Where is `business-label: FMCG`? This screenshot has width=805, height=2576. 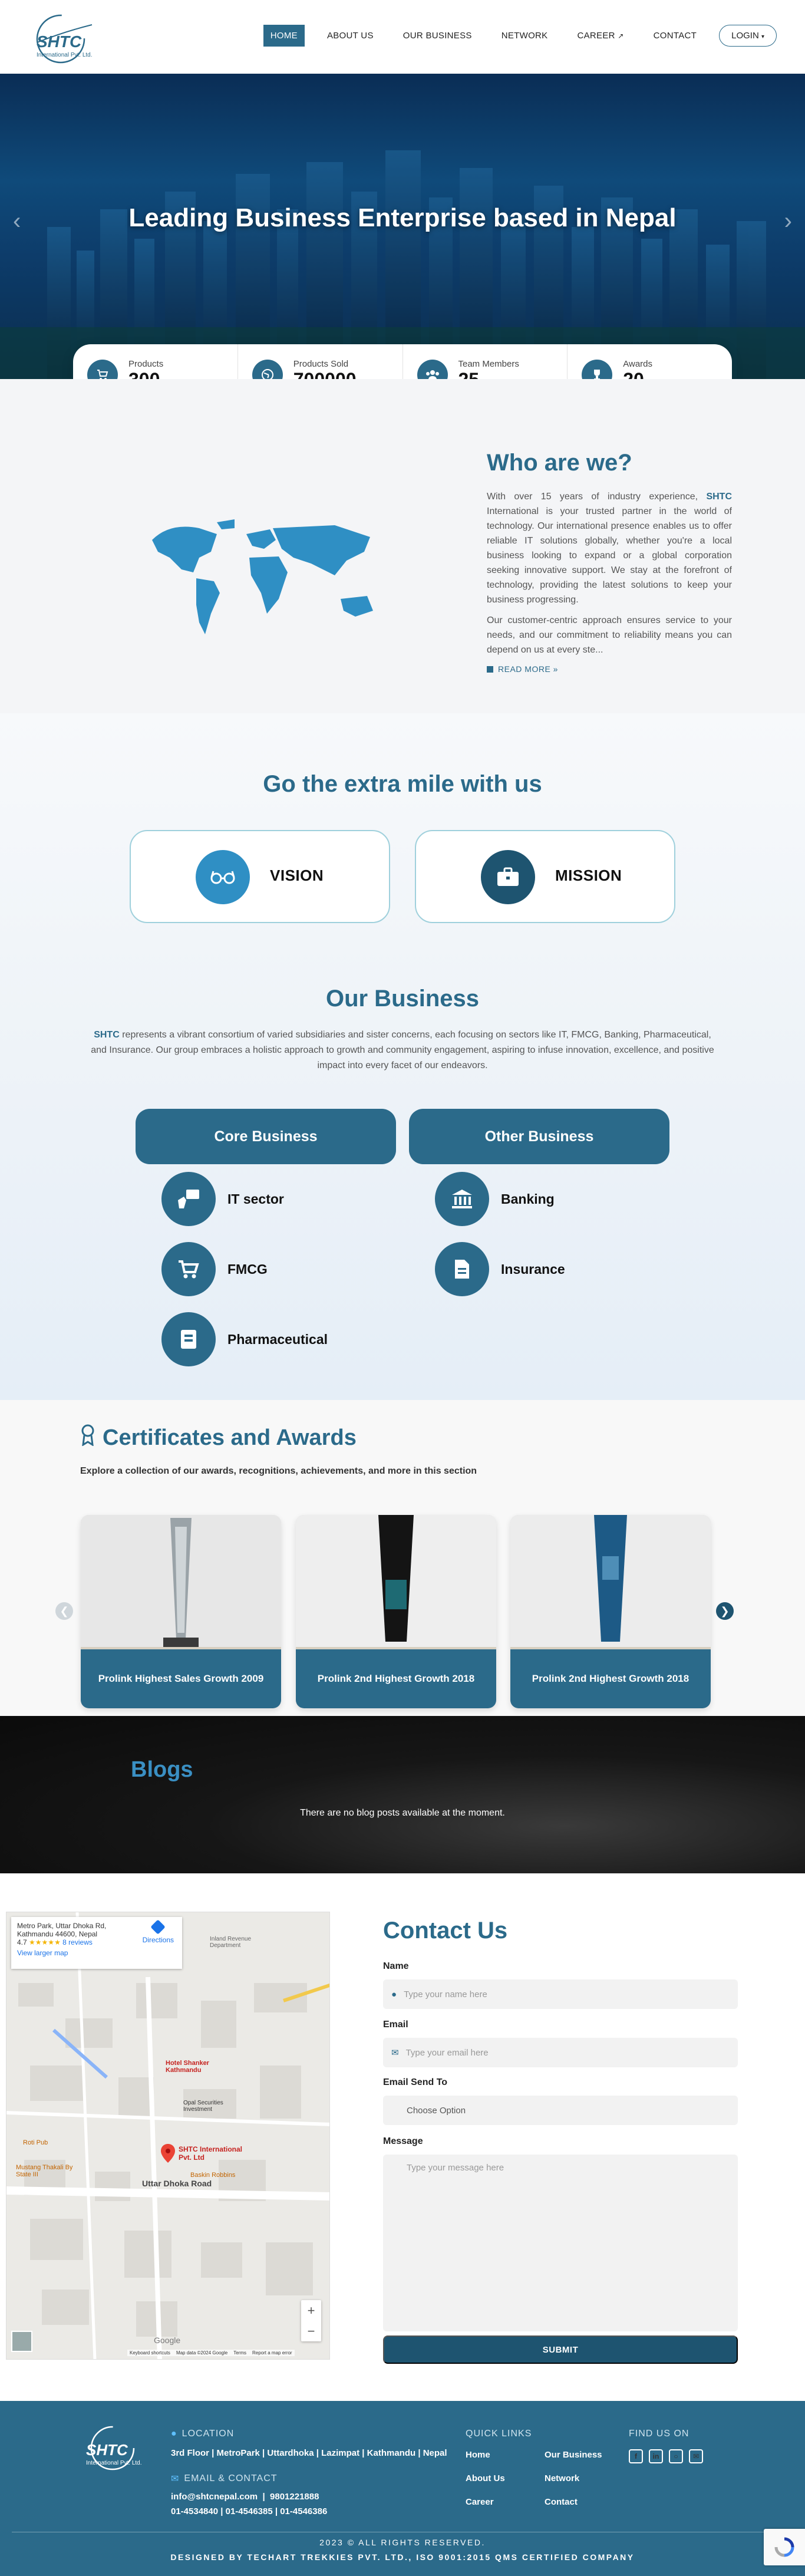 business-label: FMCG is located at coordinates (248, 1269).